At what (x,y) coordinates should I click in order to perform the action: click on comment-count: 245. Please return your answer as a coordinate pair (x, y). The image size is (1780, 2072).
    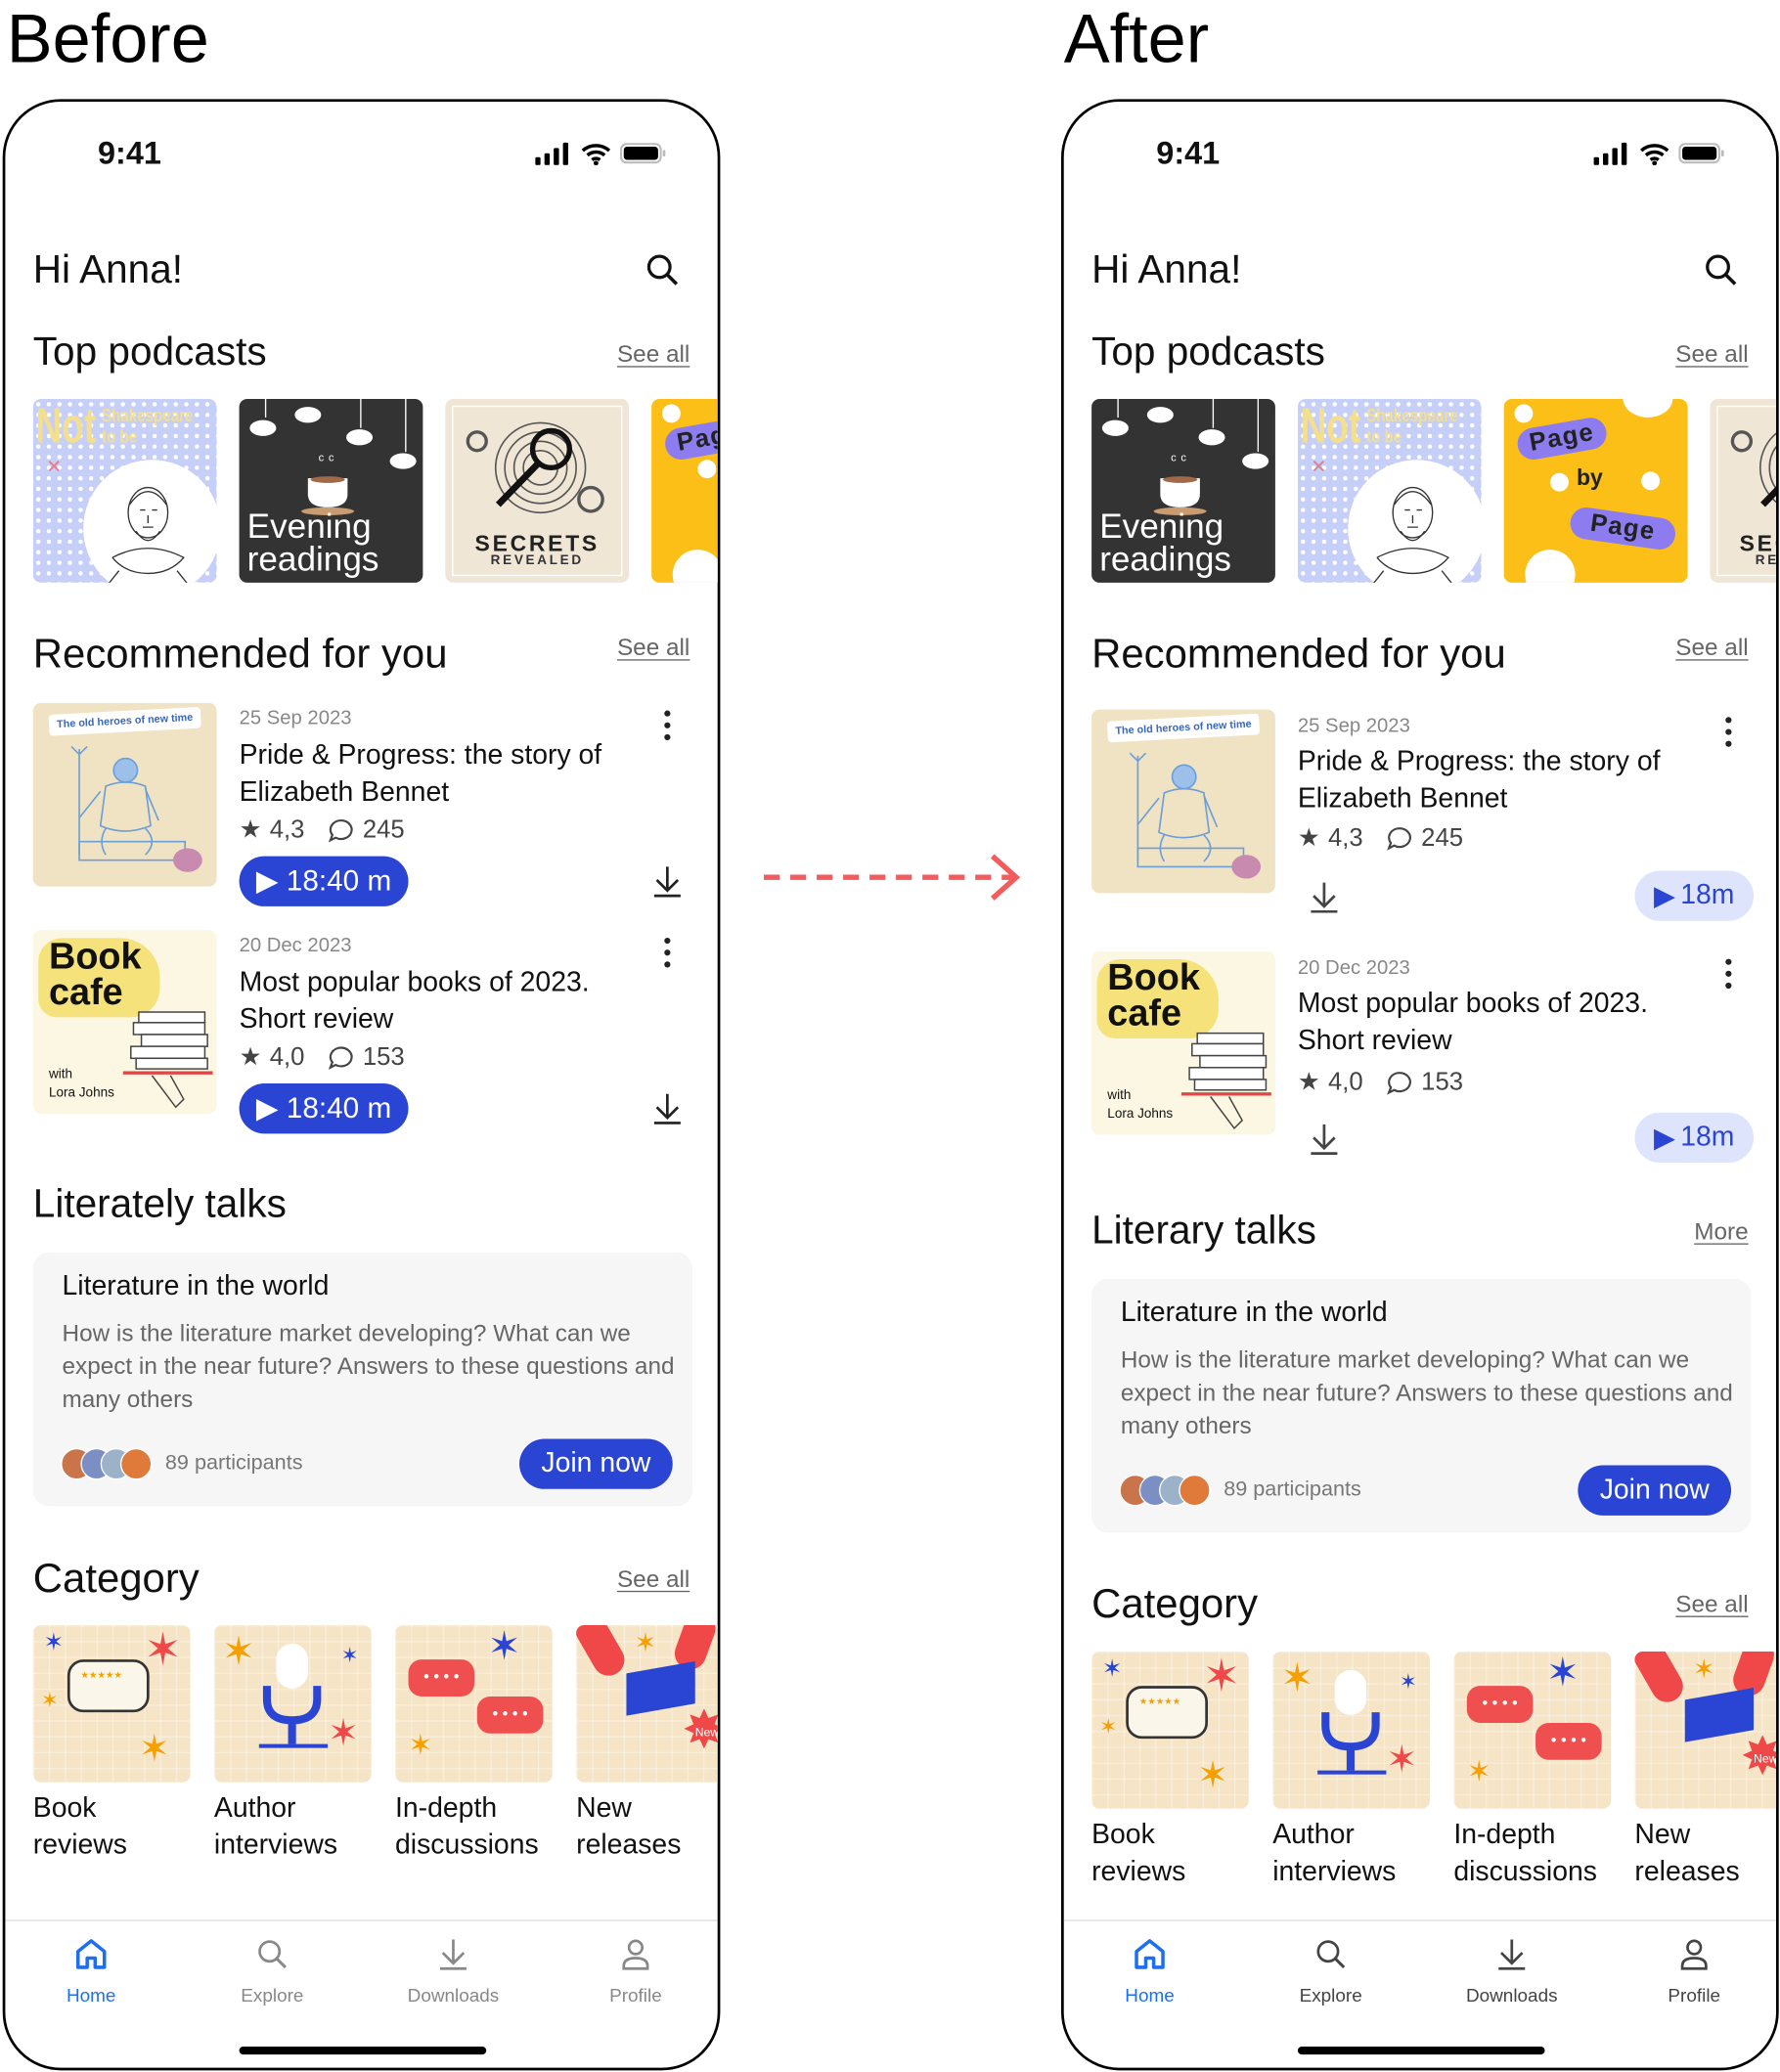
    Looking at the image, I should click on (383, 830).